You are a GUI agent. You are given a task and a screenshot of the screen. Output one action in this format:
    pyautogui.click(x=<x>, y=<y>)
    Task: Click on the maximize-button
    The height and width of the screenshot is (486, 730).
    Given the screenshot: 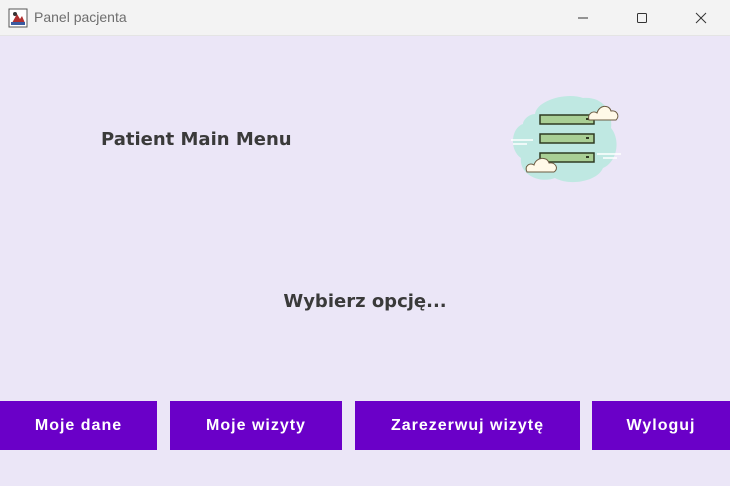 What is the action you would take?
    pyautogui.click(x=642, y=18)
    